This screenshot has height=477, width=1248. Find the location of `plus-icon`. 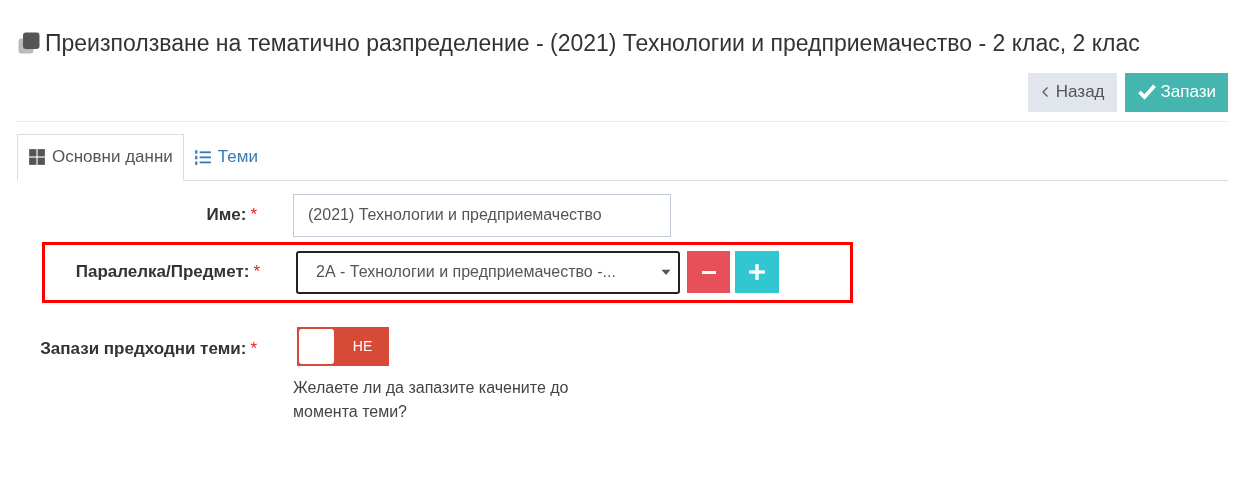

plus-icon is located at coordinates (757, 272).